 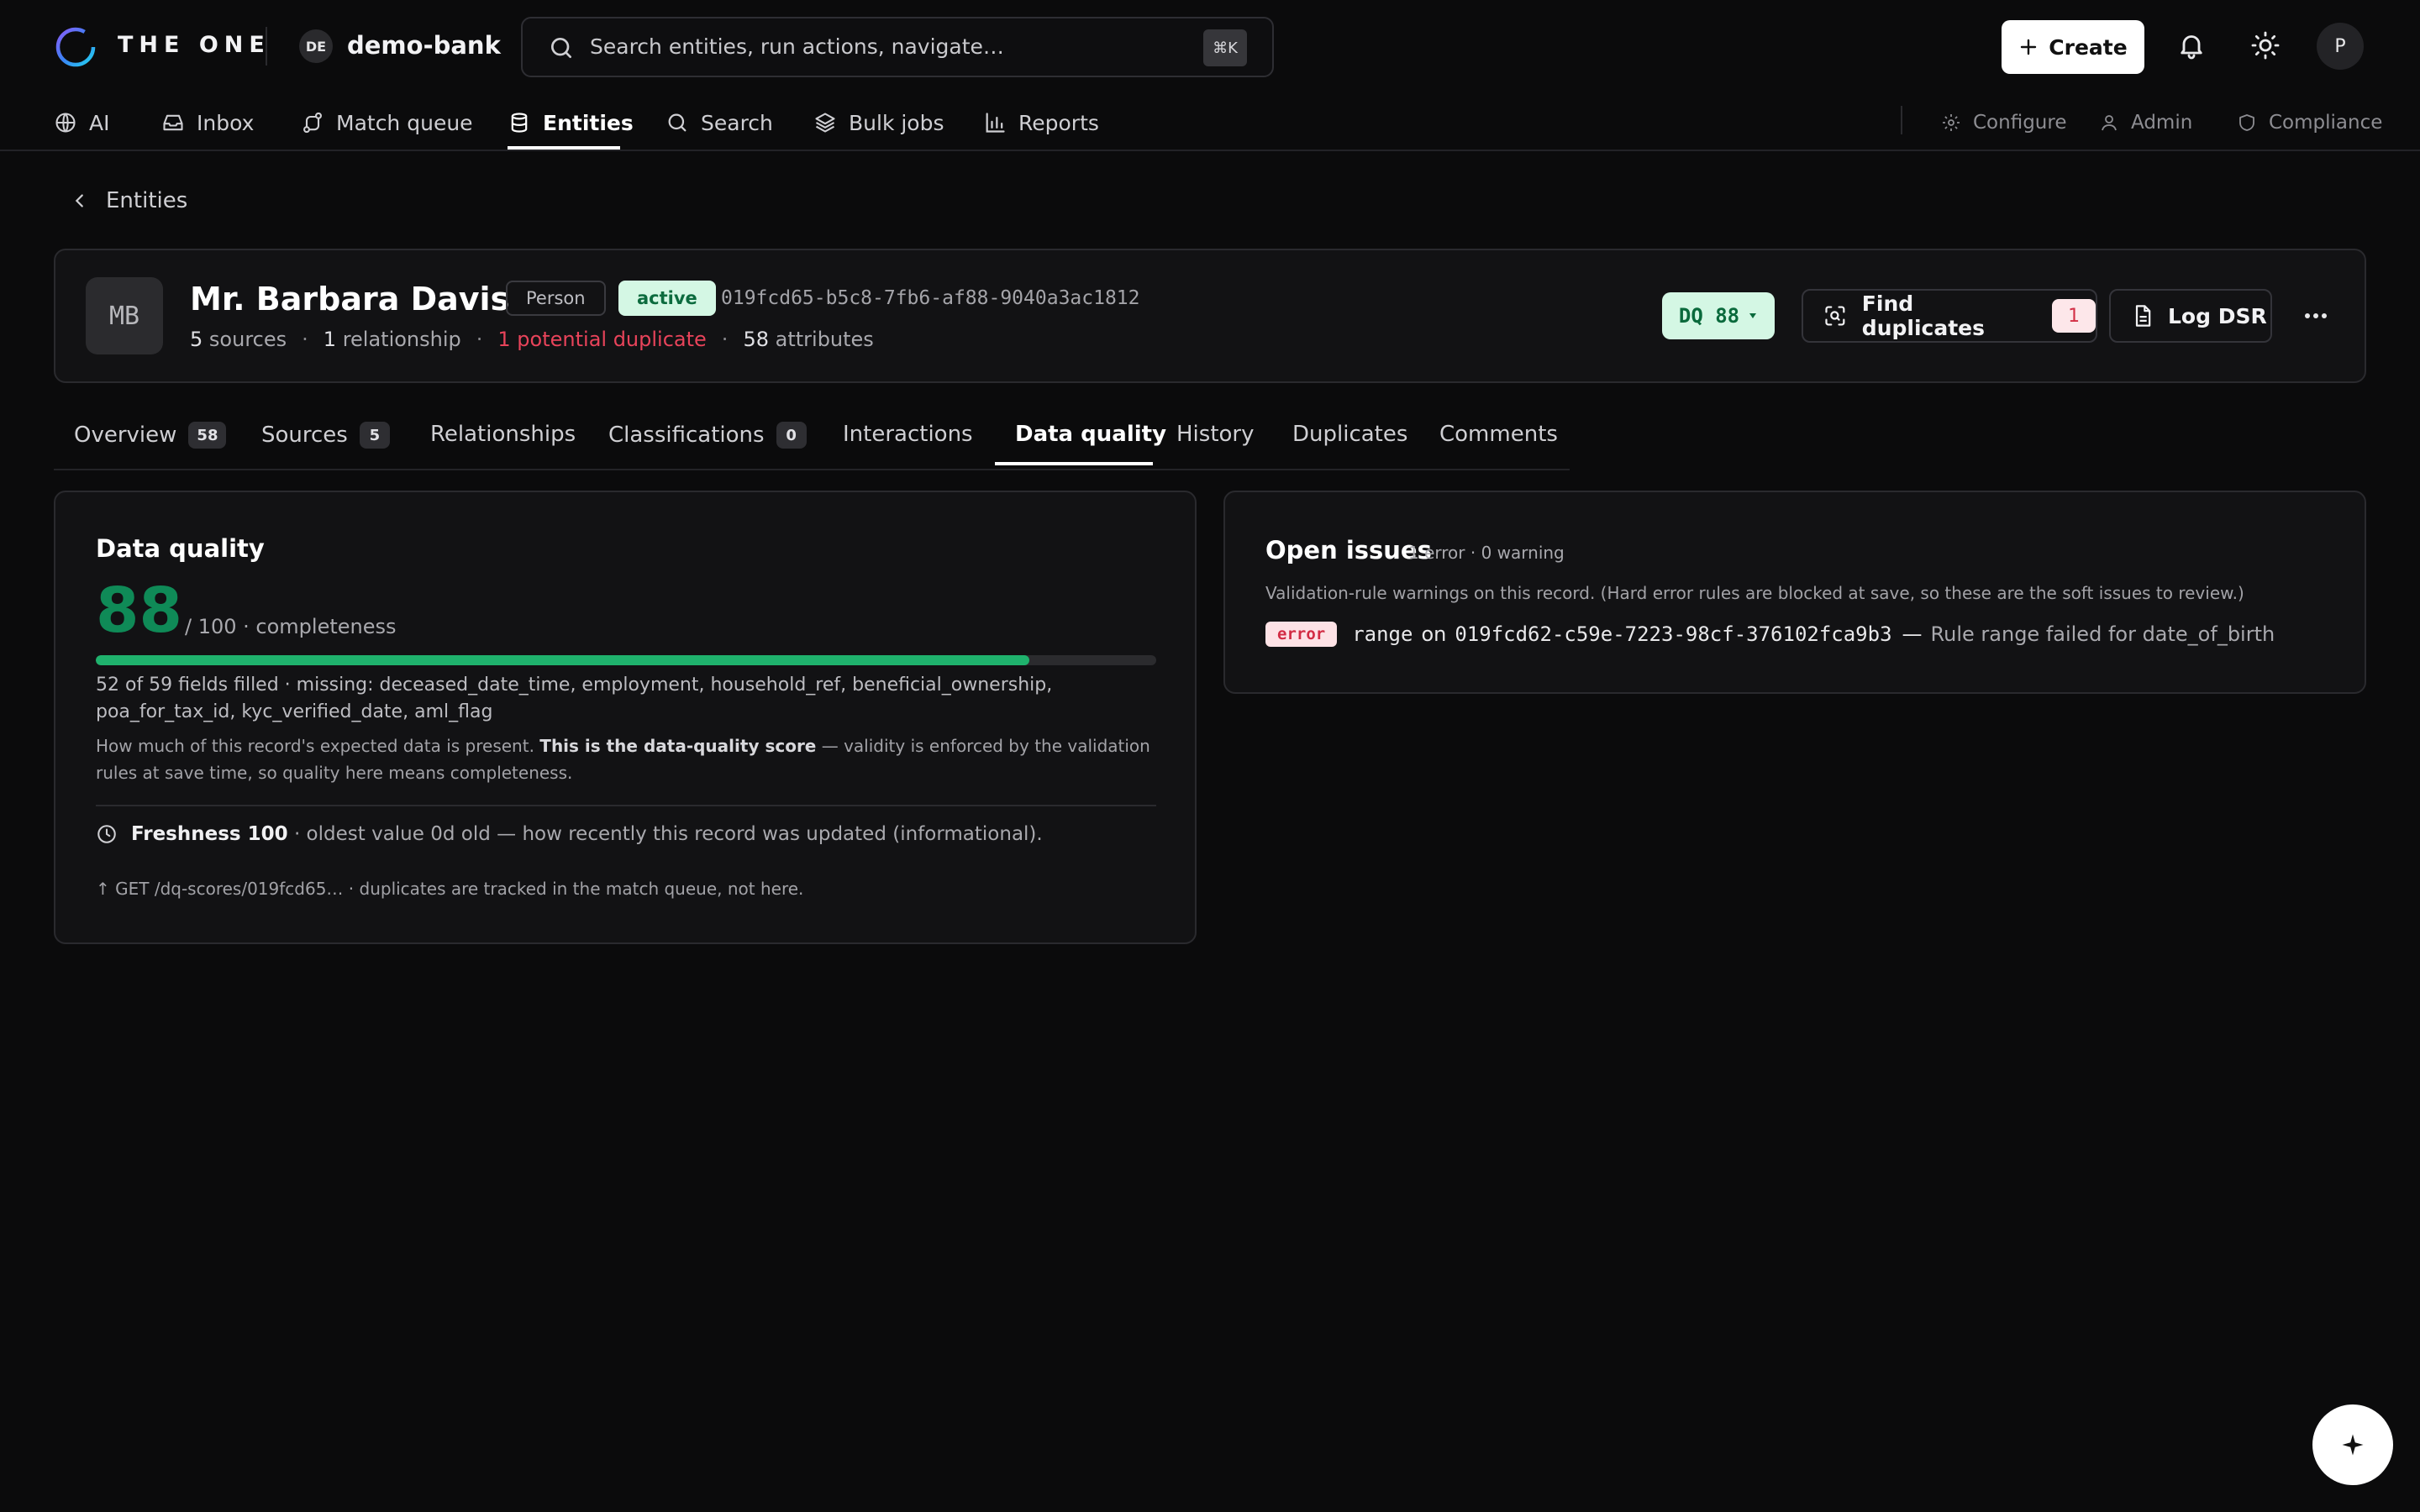 What do you see at coordinates (1225, 47) in the screenshot?
I see `shortcut-hint: ⌘K` at bounding box center [1225, 47].